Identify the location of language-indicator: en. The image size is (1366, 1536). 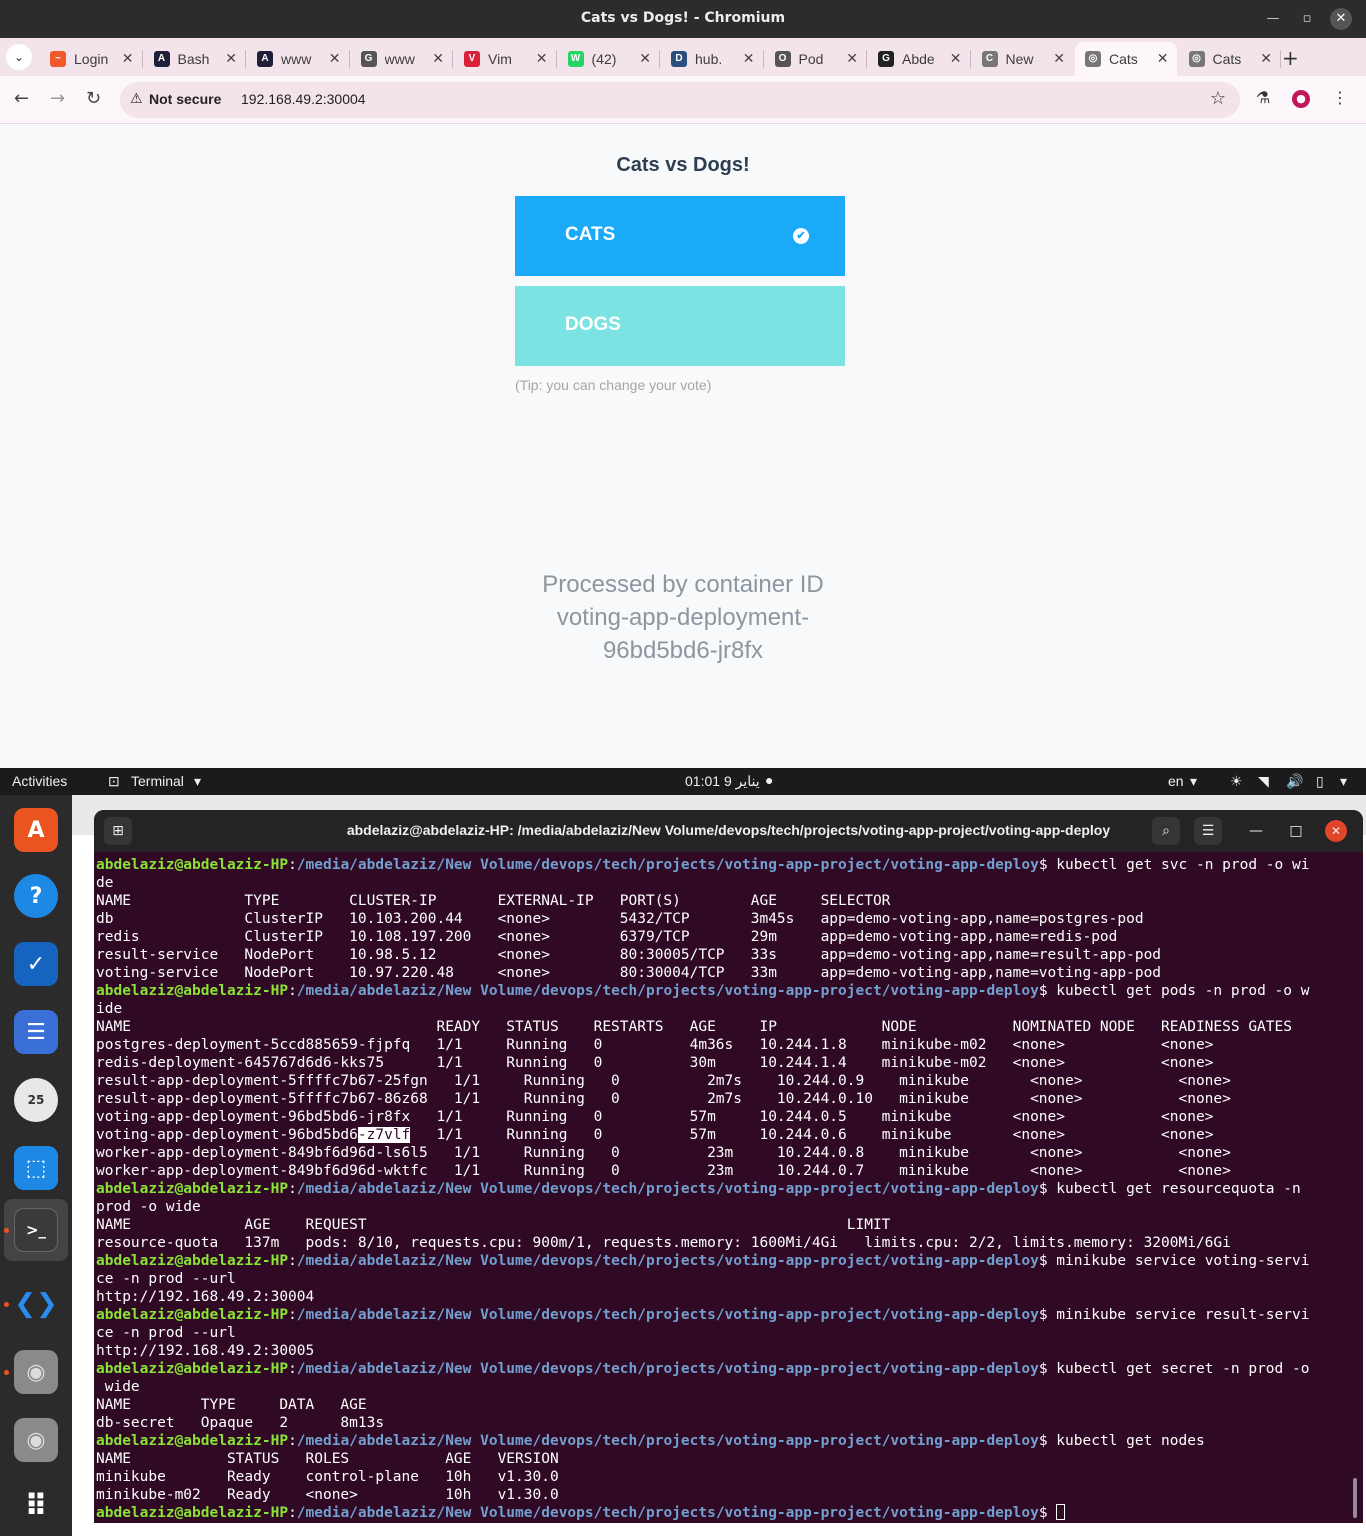
(1176, 781).